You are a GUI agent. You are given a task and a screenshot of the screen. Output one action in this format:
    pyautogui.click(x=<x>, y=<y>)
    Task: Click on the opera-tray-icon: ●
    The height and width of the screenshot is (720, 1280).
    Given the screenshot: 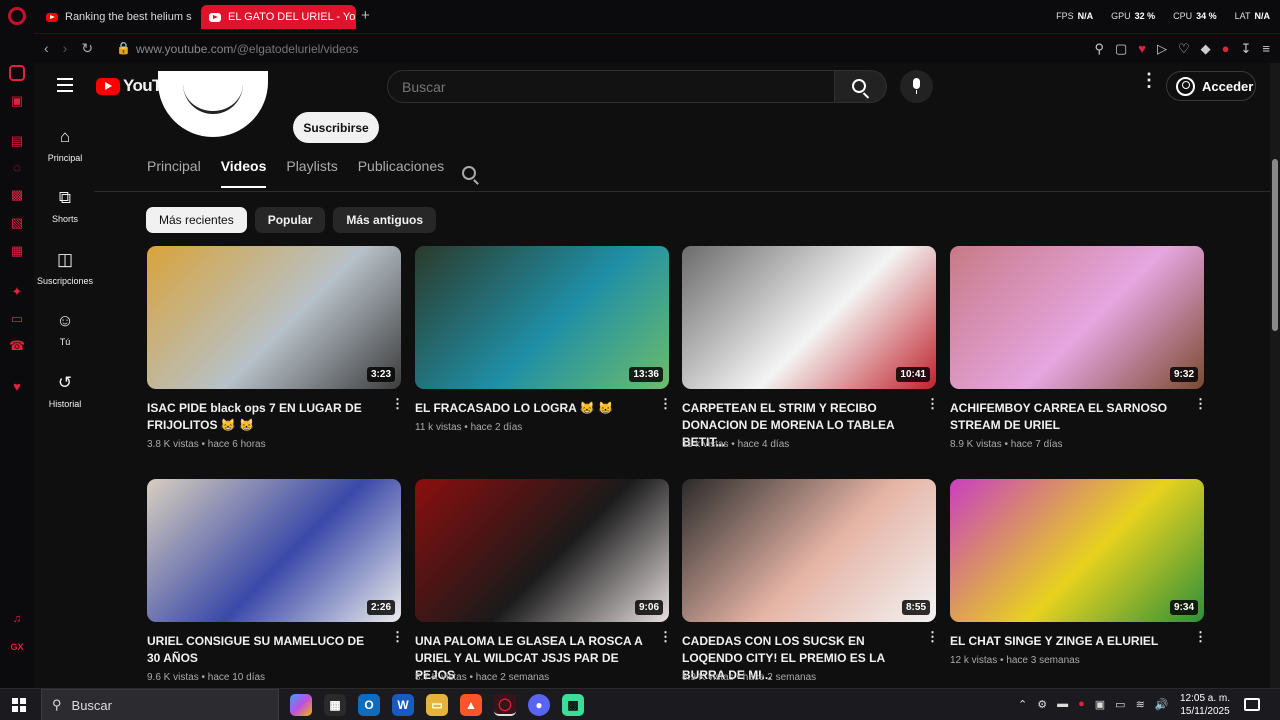 What is the action you would take?
    pyautogui.click(x=1081, y=704)
    